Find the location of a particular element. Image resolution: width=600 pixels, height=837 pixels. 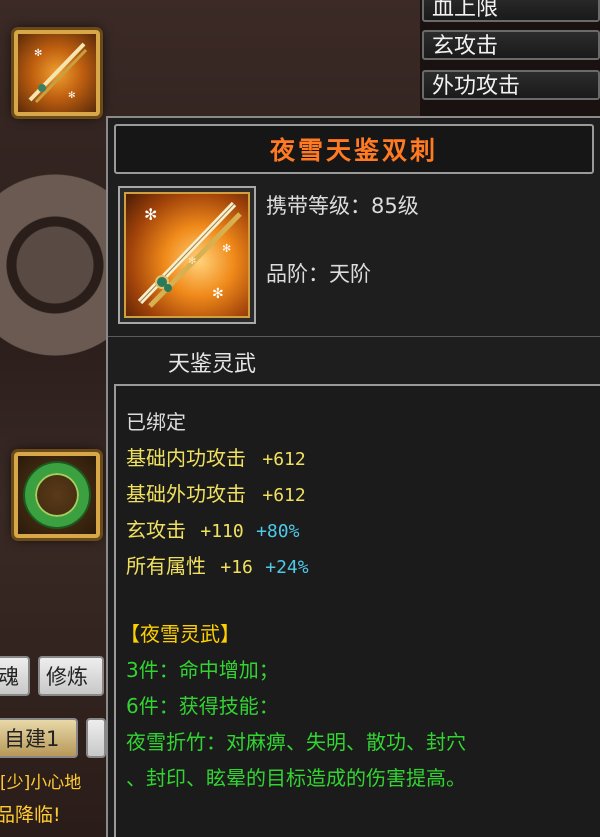

stat-value: +16 is located at coordinates (236, 567).